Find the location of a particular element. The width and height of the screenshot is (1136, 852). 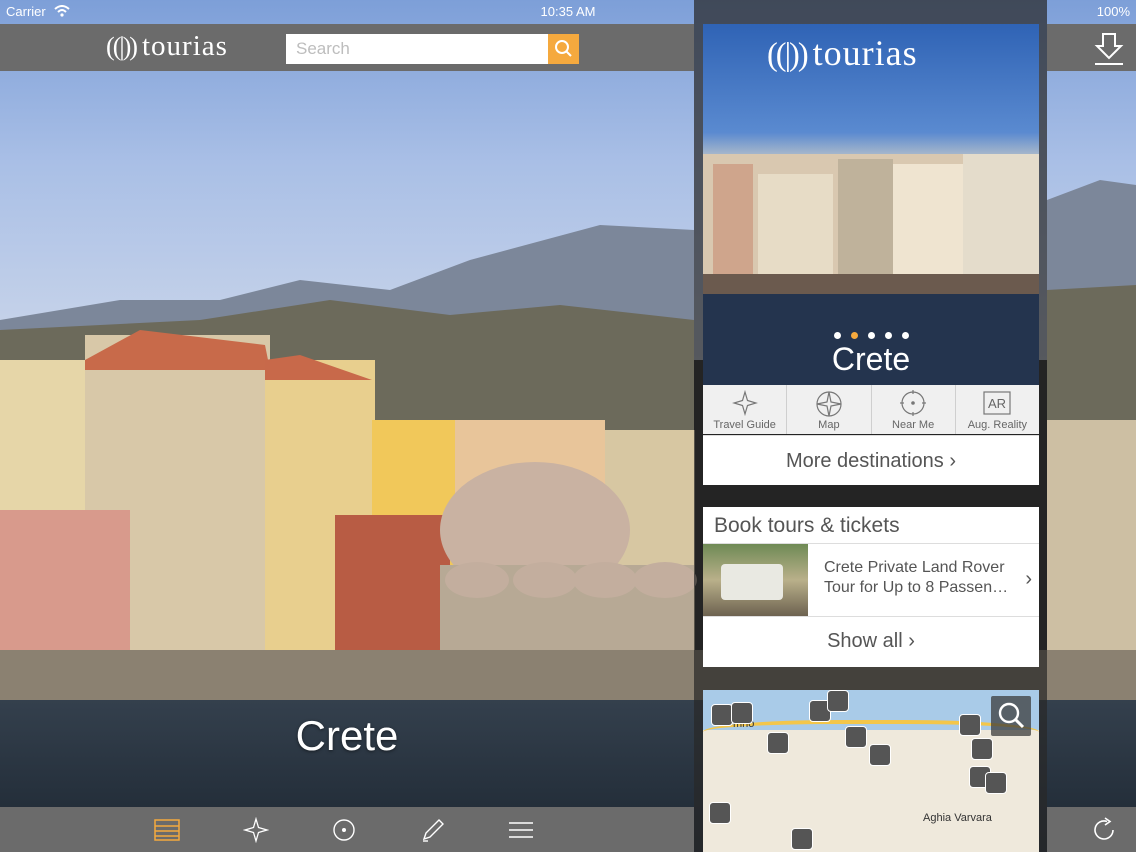

app-logo: ((|)) tourias is located at coordinates (167, 46).